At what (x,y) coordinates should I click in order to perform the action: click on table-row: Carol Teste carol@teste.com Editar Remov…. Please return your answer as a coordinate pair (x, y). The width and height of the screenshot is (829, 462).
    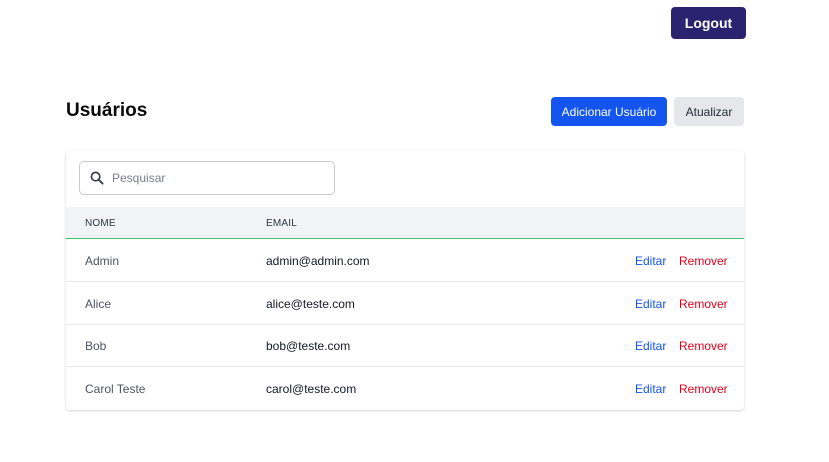
    Looking at the image, I should click on (405, 389).